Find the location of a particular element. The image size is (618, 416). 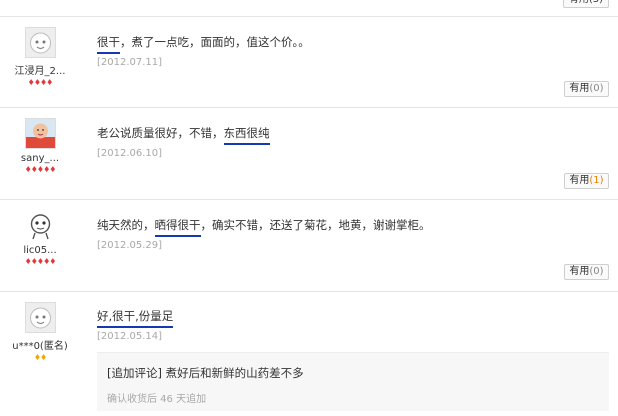

review-date: [2012.07.11] is located at coordinates (130, 62).